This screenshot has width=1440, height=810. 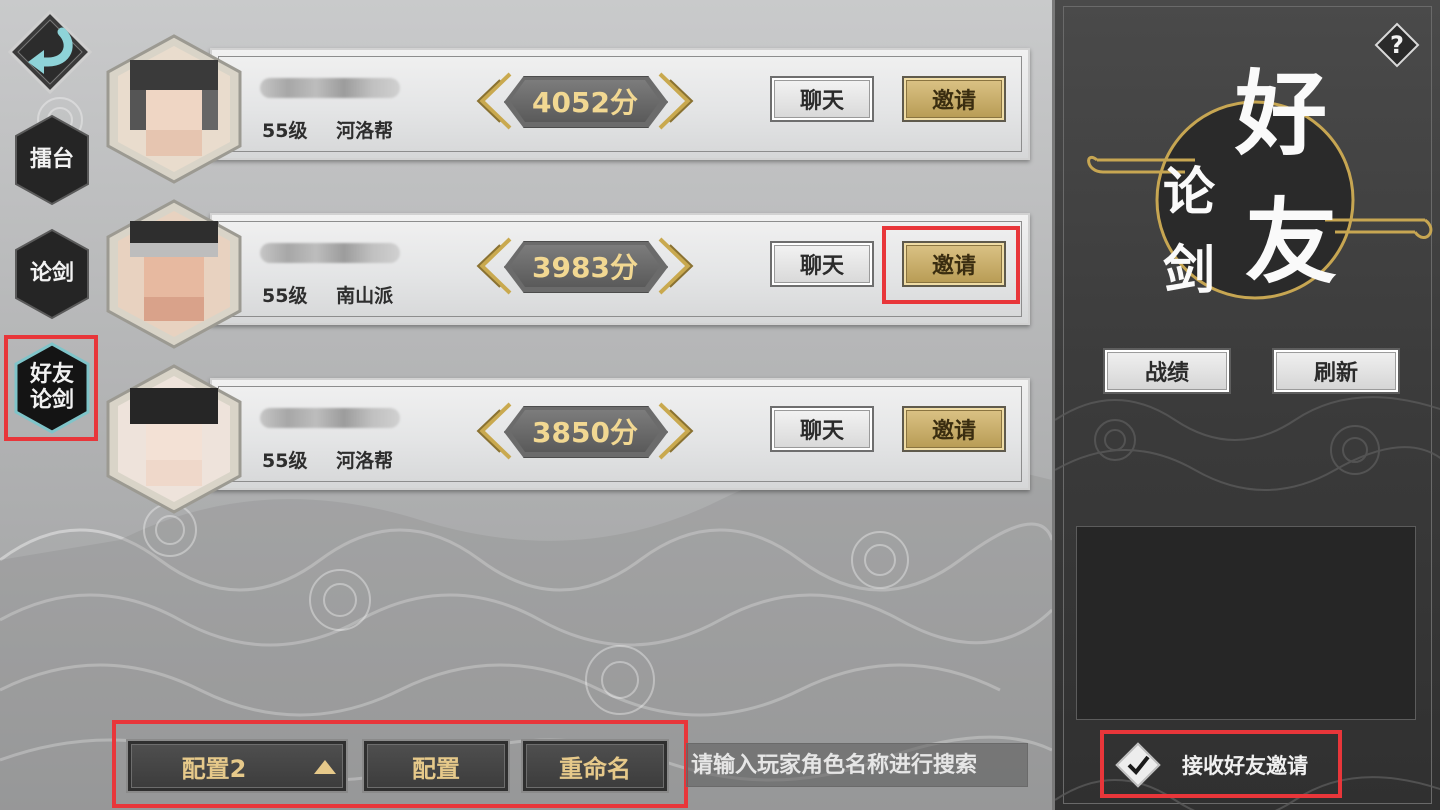 I want to click on panel-title-char: 论, so click(x=1189, y=192).